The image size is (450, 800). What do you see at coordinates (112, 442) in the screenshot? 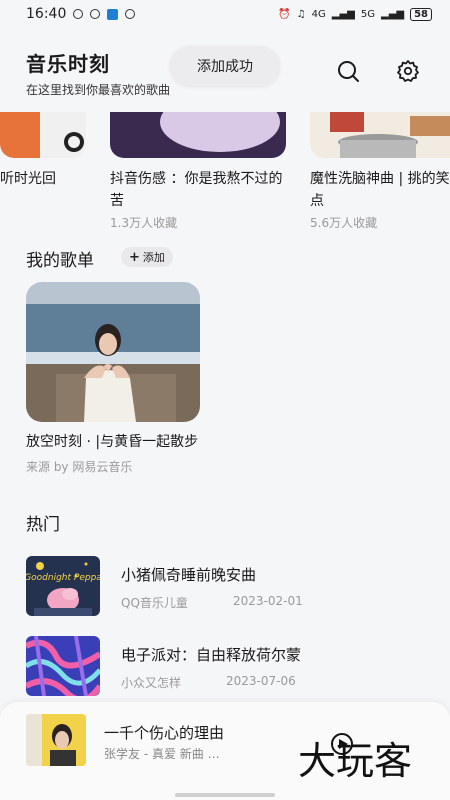
I see `playlist-title: 放空时刻 · |与黄昏一起散步` at bounding box center [112, 442].